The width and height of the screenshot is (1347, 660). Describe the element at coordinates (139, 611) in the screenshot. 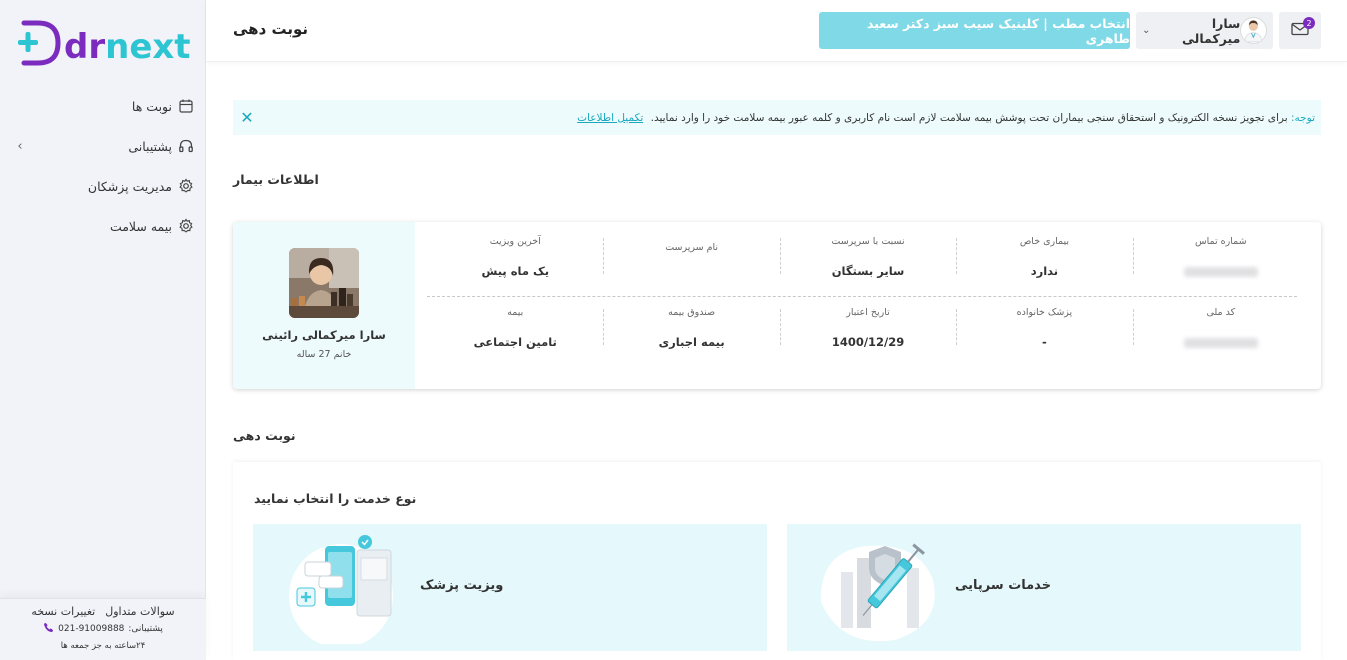

I see `faq-link: سوالات متداول` at that location.